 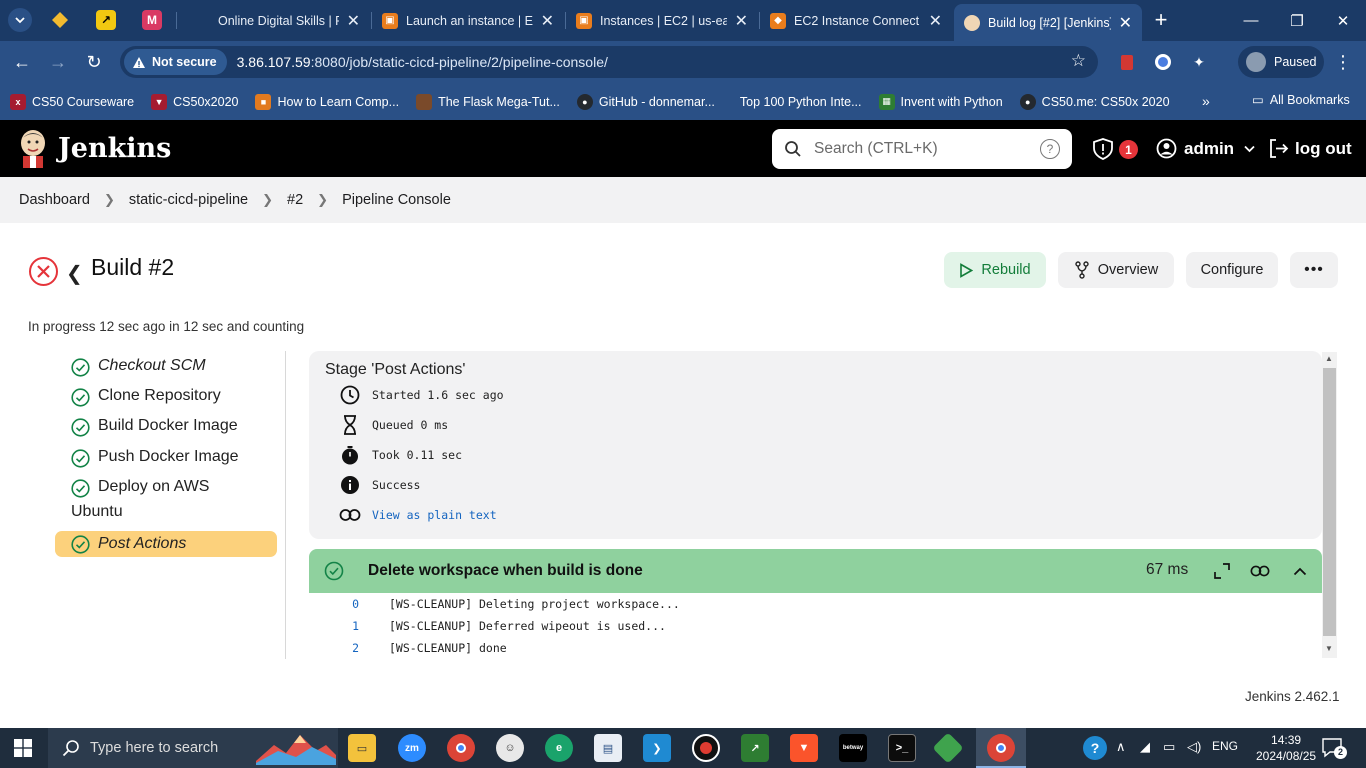 I want to click on stage-item-checkout-scm: Checkout SCM, so click(x=166, y=367).